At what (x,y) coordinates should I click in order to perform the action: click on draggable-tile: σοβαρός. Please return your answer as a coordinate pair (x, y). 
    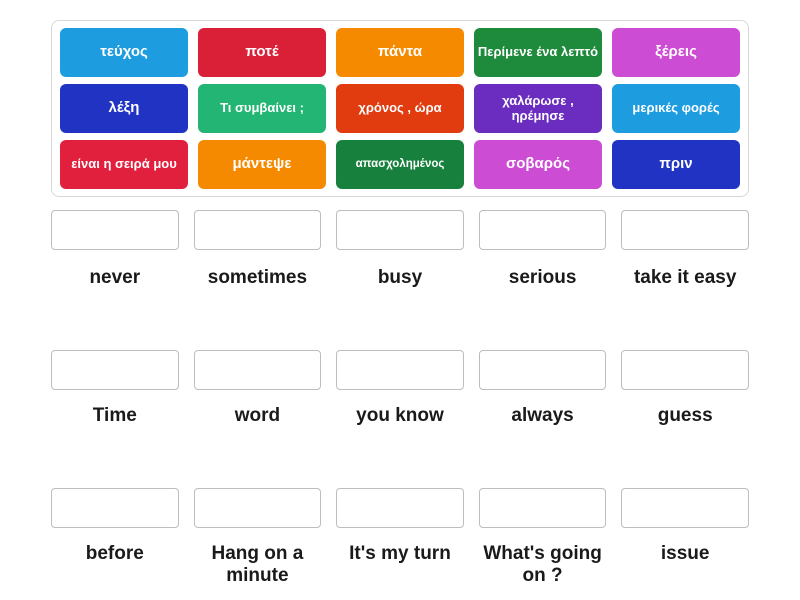
    Looking at the image, I should click on (538, 164).